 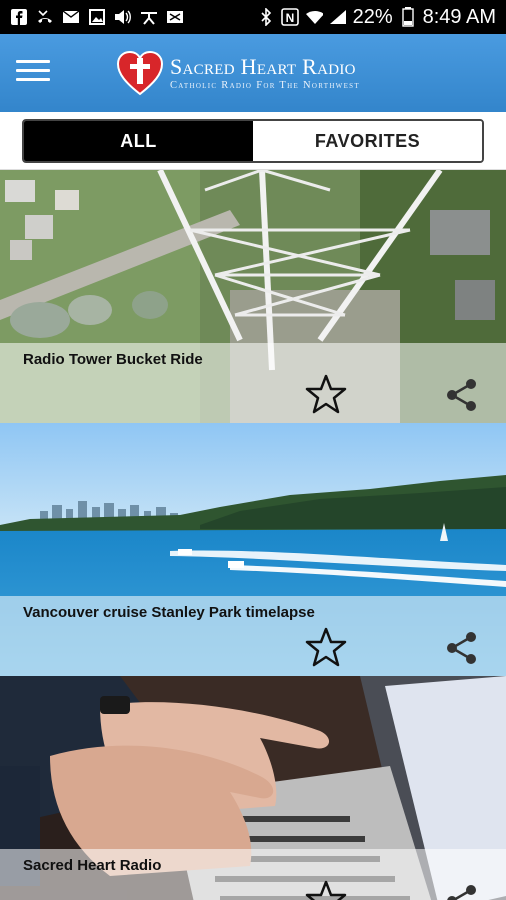 What do you see at coordinates (265, 85) in the screenshot?
I see `logo-subtitle: Catholic Radio For The Northwest` at bounding box center [265, 85].